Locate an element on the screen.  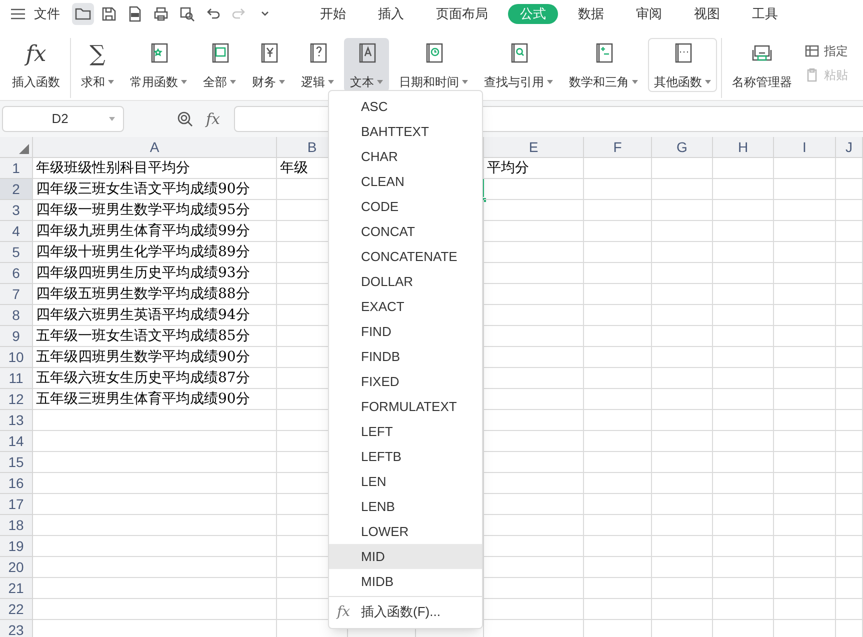
column-header: F is located at coordinates (618, 147).